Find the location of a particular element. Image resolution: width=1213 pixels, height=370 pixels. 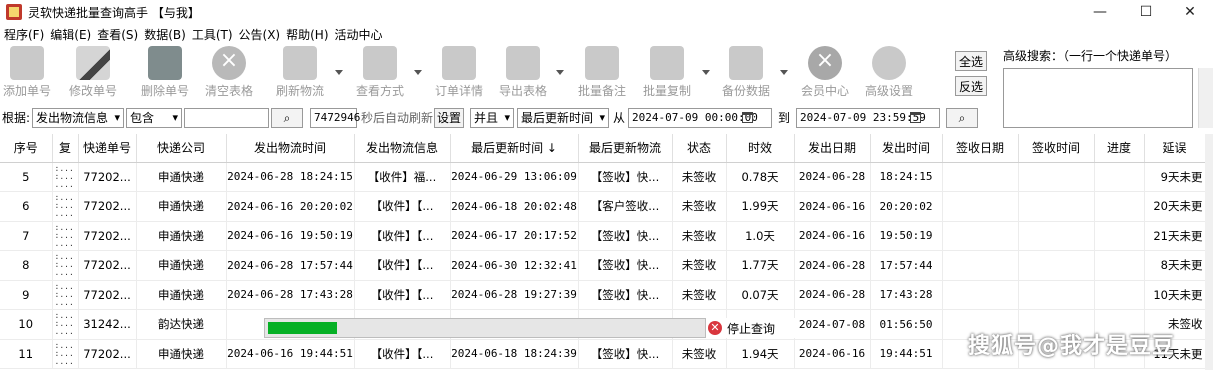

filter-field-select: 发出物流信息 is located at coordinates (78, 118).